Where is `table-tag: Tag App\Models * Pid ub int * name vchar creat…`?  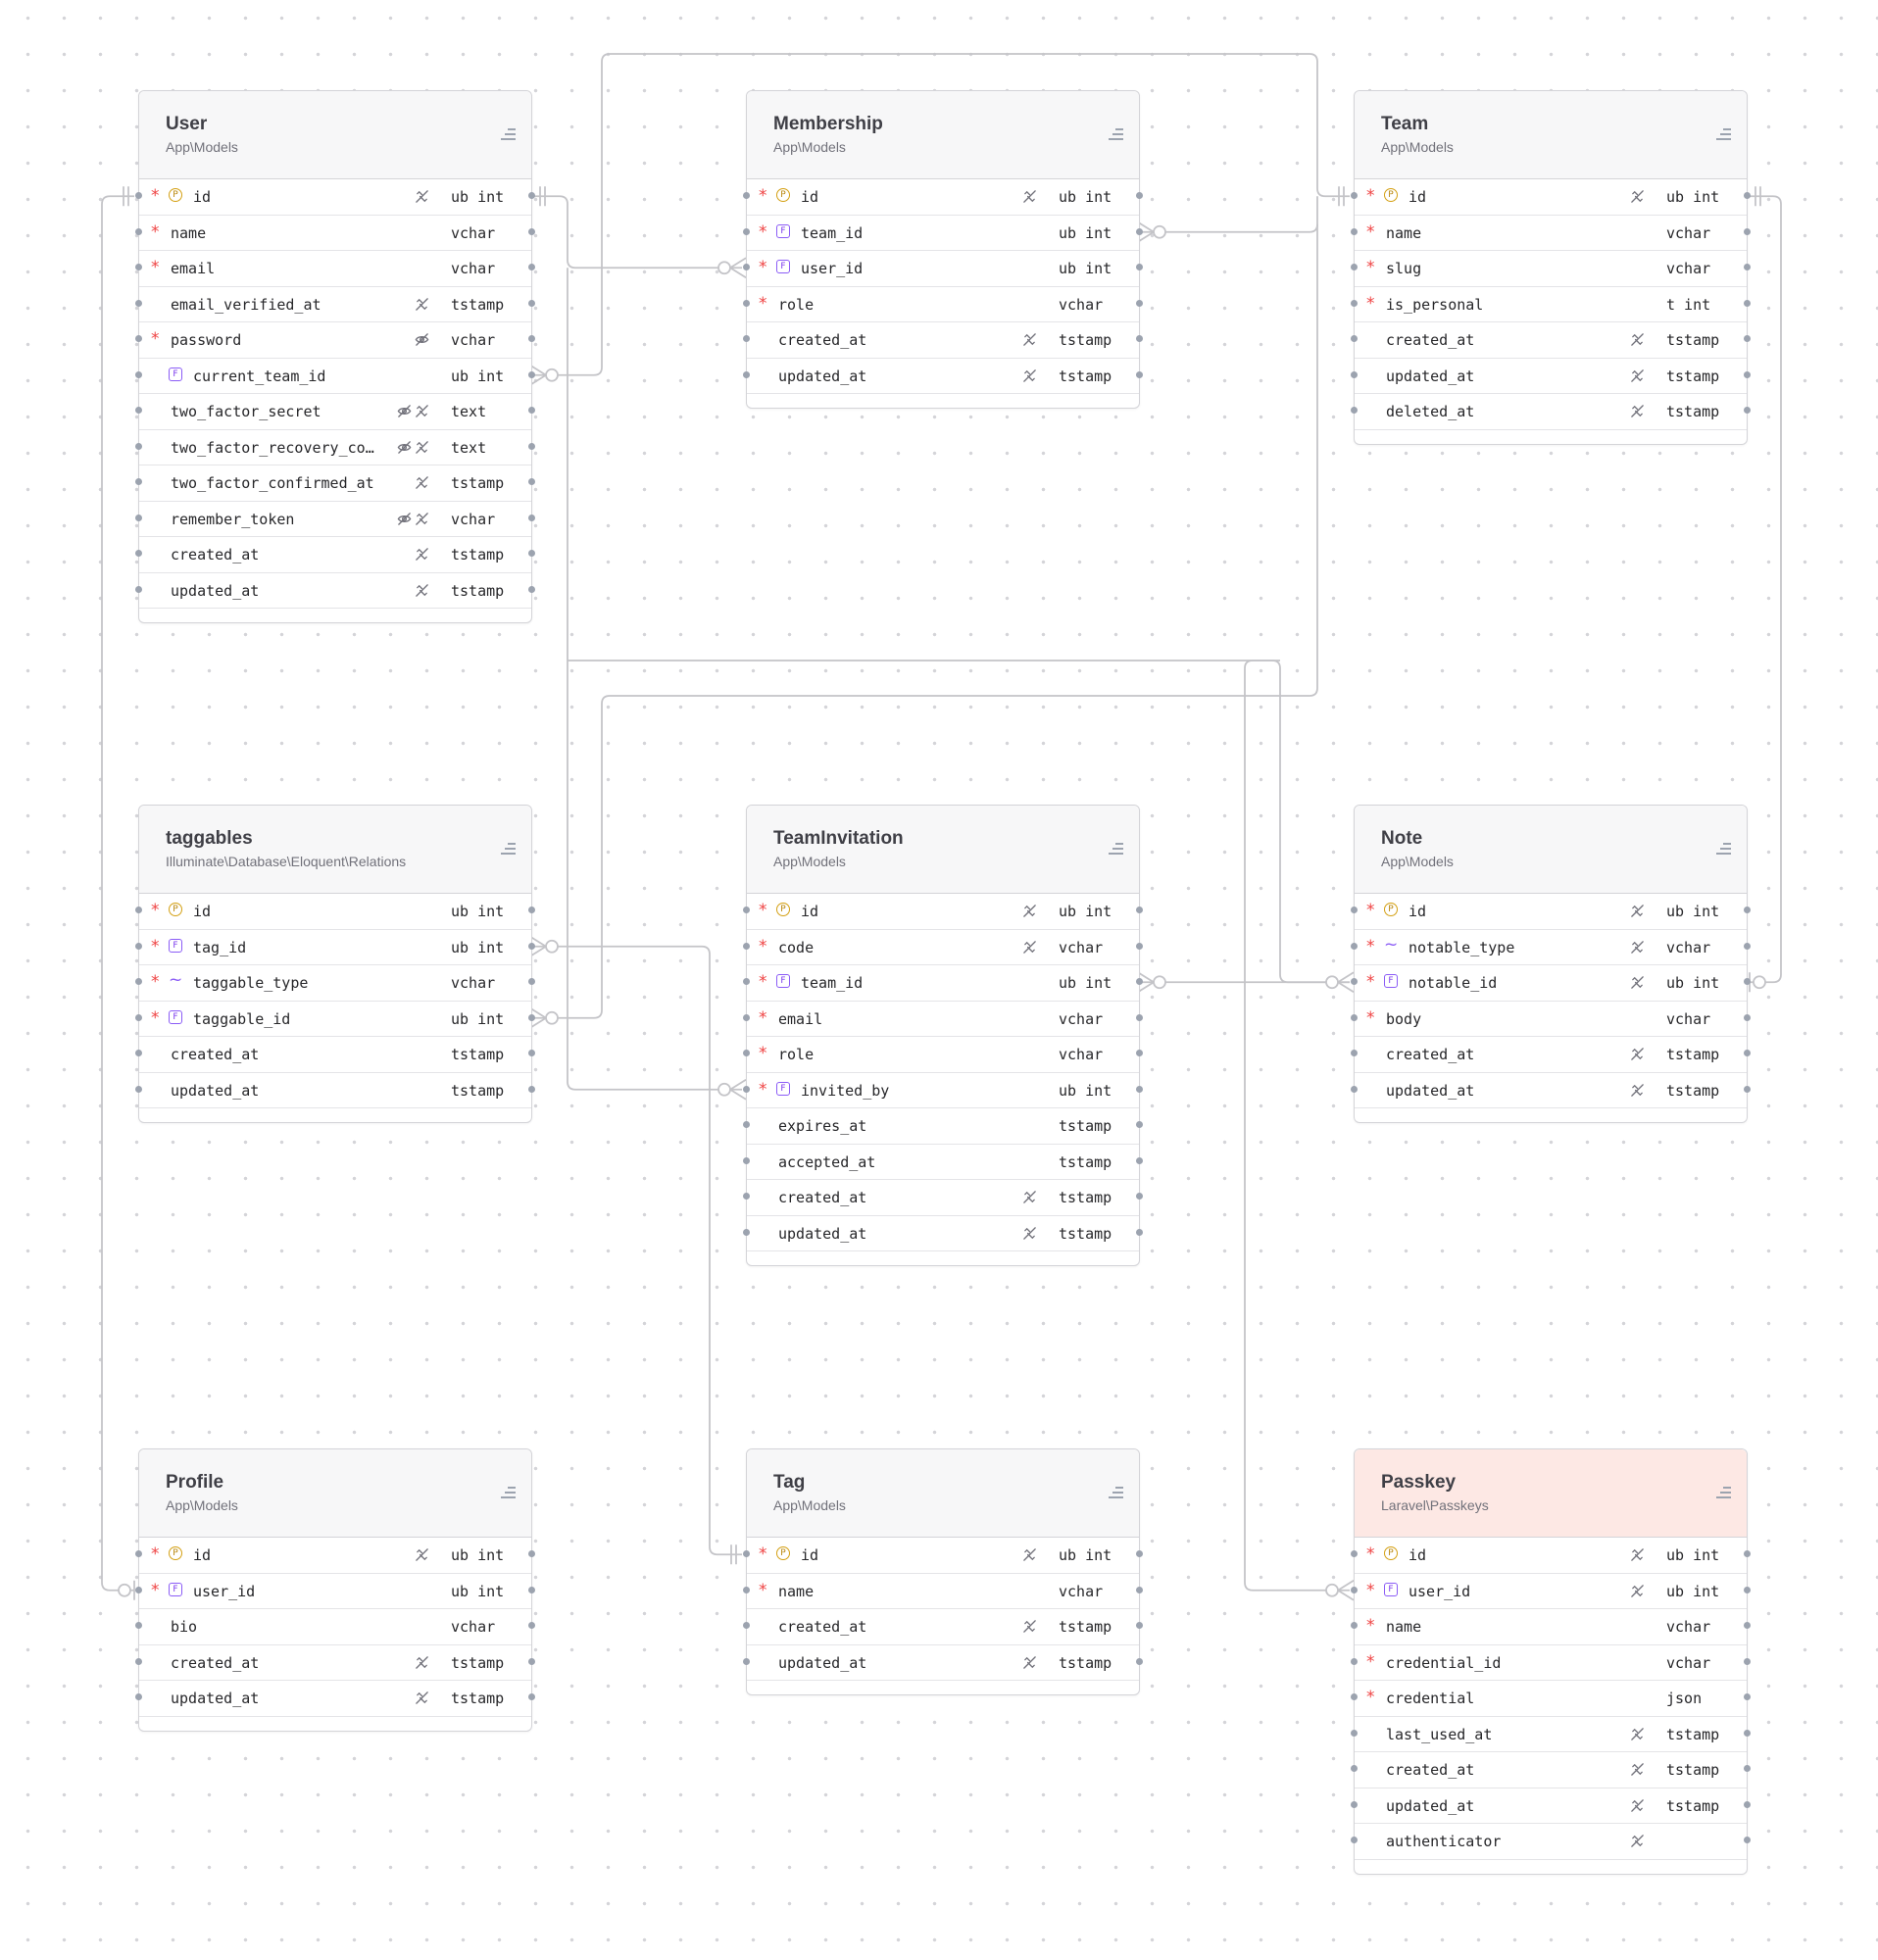
table-tag: Tag App\Models * Pid ub int * name vchar creat… is located at coordinates (943, 1571).